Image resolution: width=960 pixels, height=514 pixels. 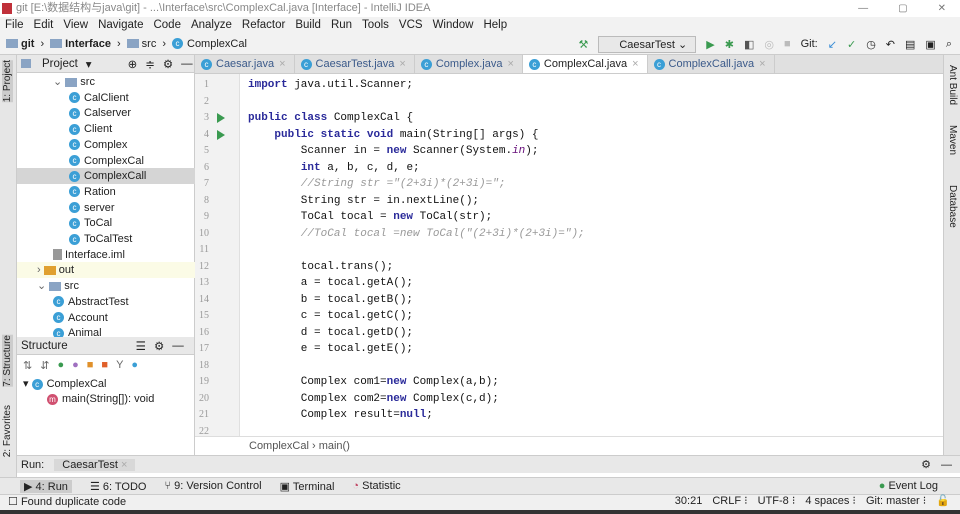 I want to click on menu-tools: Tools, so click(x=375, y=25).